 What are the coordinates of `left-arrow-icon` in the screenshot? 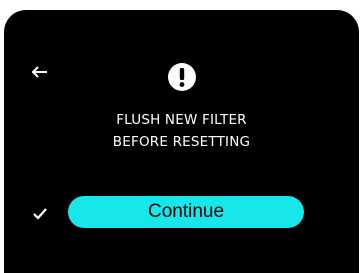 It's located at (40, 72).